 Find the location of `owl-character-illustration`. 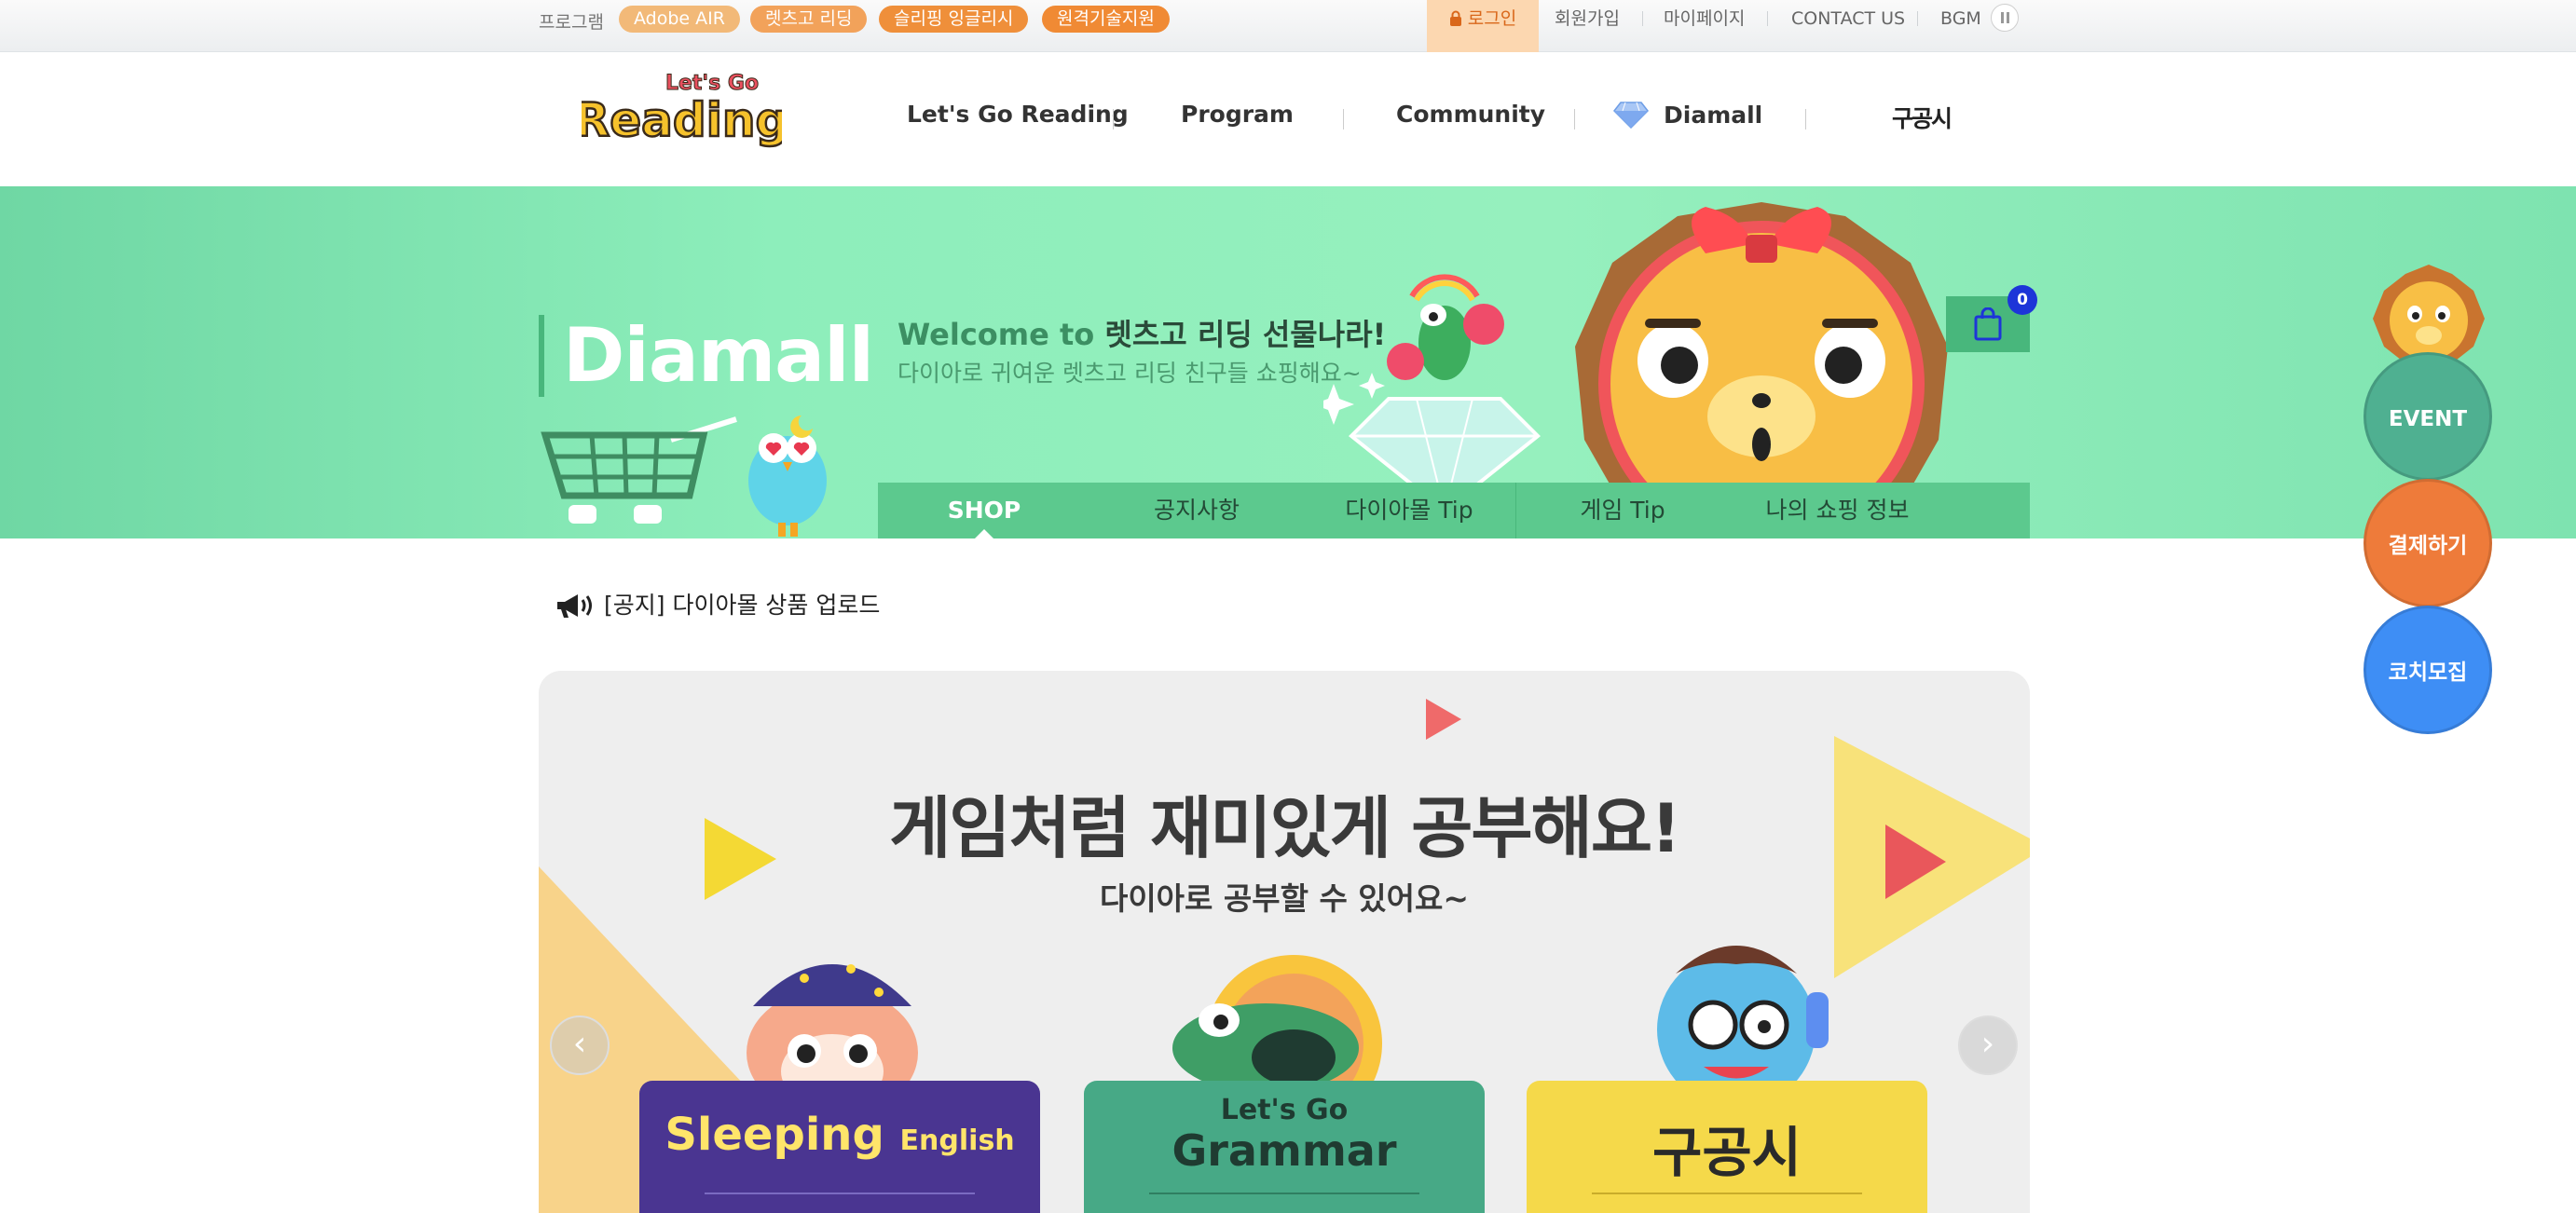

owl-character-illustration is located at coordinates (787, 476).